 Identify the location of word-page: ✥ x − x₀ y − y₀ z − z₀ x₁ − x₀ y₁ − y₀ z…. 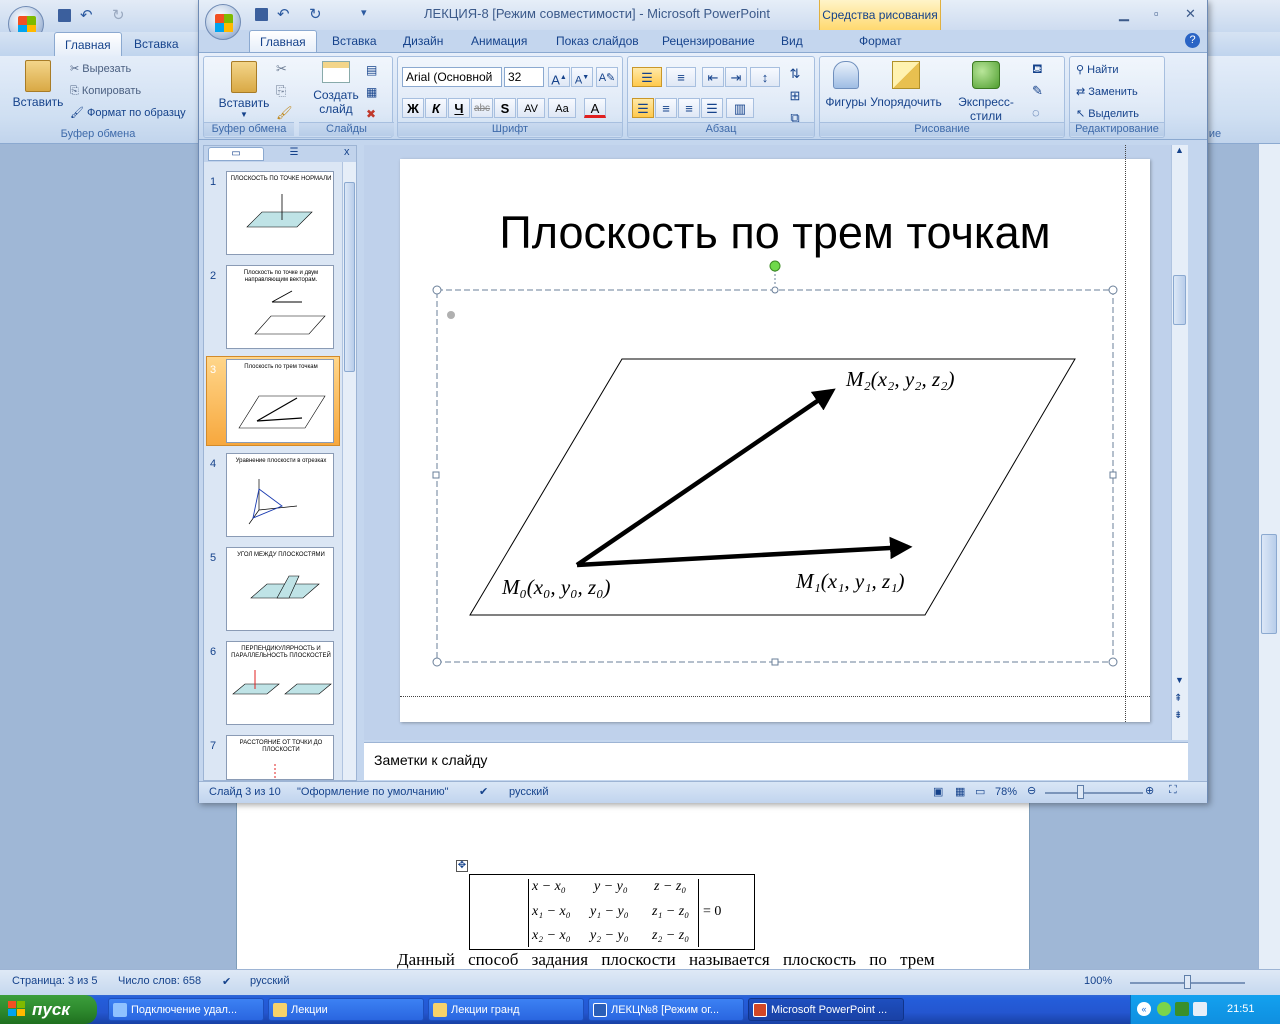
(633, 884).